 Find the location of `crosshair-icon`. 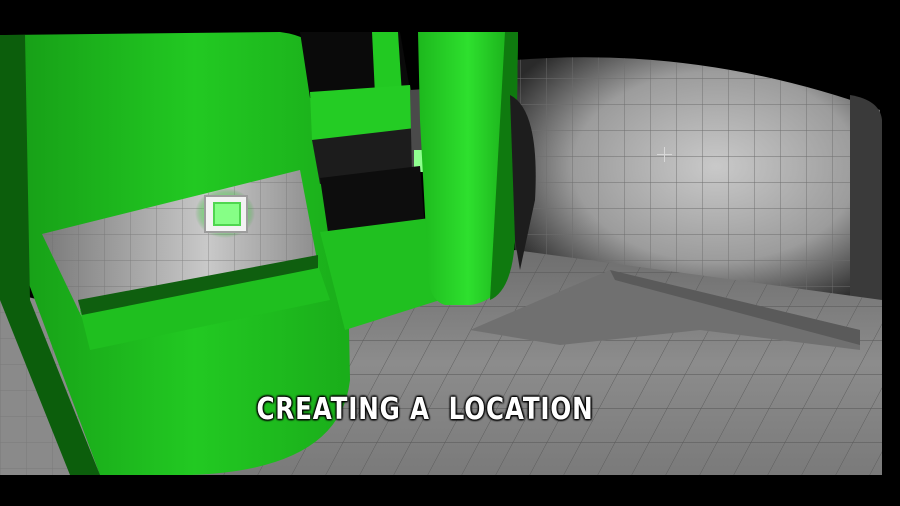

crosshair-icon is located at coordinates (664, 154).